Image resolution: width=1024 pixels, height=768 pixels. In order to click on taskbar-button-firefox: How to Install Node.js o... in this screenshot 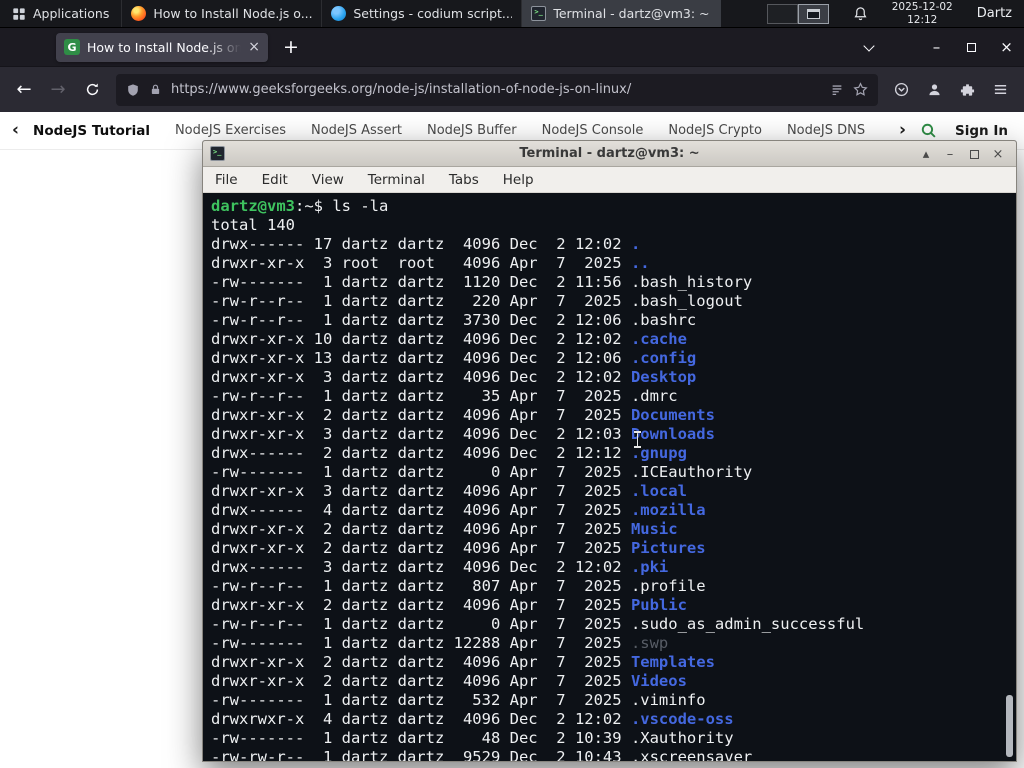, I will do `click(221, 13)`.